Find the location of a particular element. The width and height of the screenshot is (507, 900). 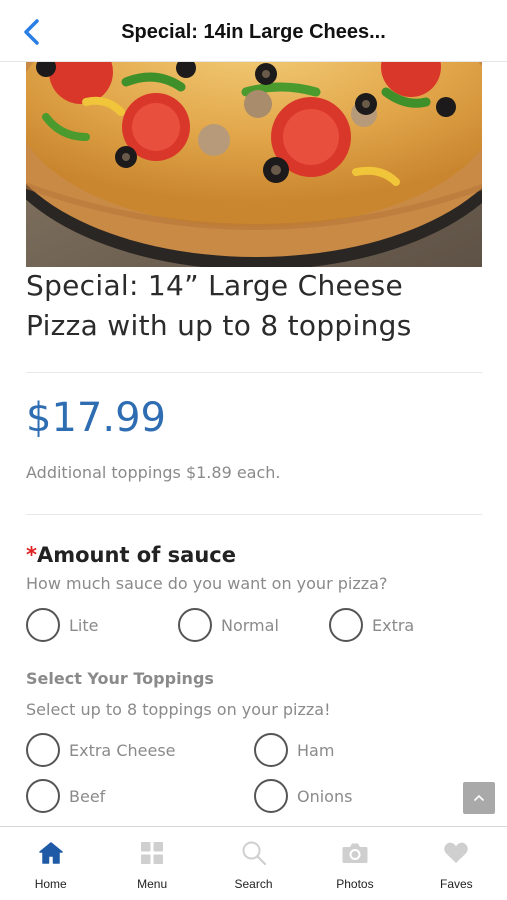

topping-option-onions: Onions is located at coordinates (303, 796).